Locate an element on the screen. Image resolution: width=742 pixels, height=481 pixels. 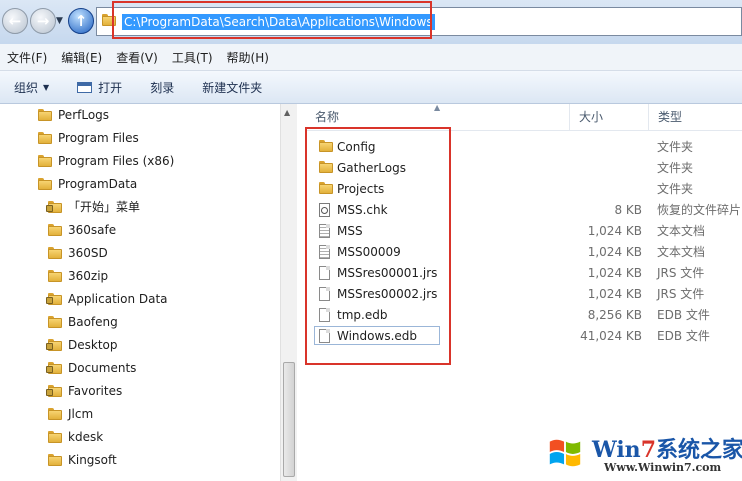
file-size: 8,256 KB is located at coordinates (614, 315).